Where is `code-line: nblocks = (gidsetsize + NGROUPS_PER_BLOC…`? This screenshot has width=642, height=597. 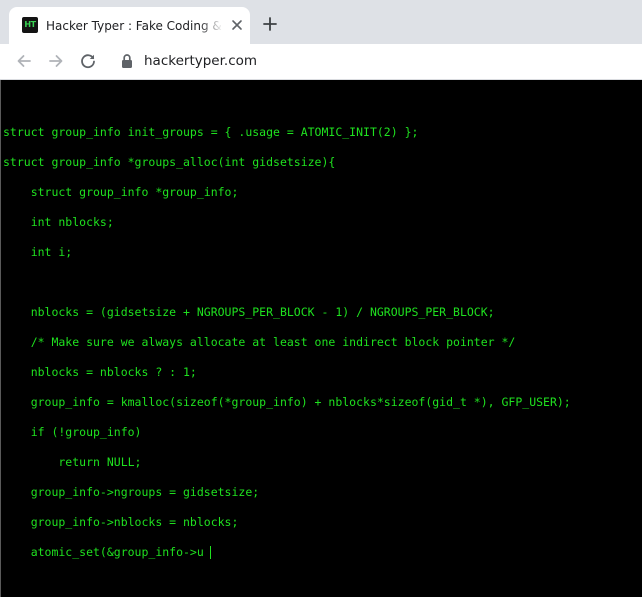 code-line: nblocks = (gidsetsize + NGROUPS_PER_BLOC… is located at coordinates (249, 312).